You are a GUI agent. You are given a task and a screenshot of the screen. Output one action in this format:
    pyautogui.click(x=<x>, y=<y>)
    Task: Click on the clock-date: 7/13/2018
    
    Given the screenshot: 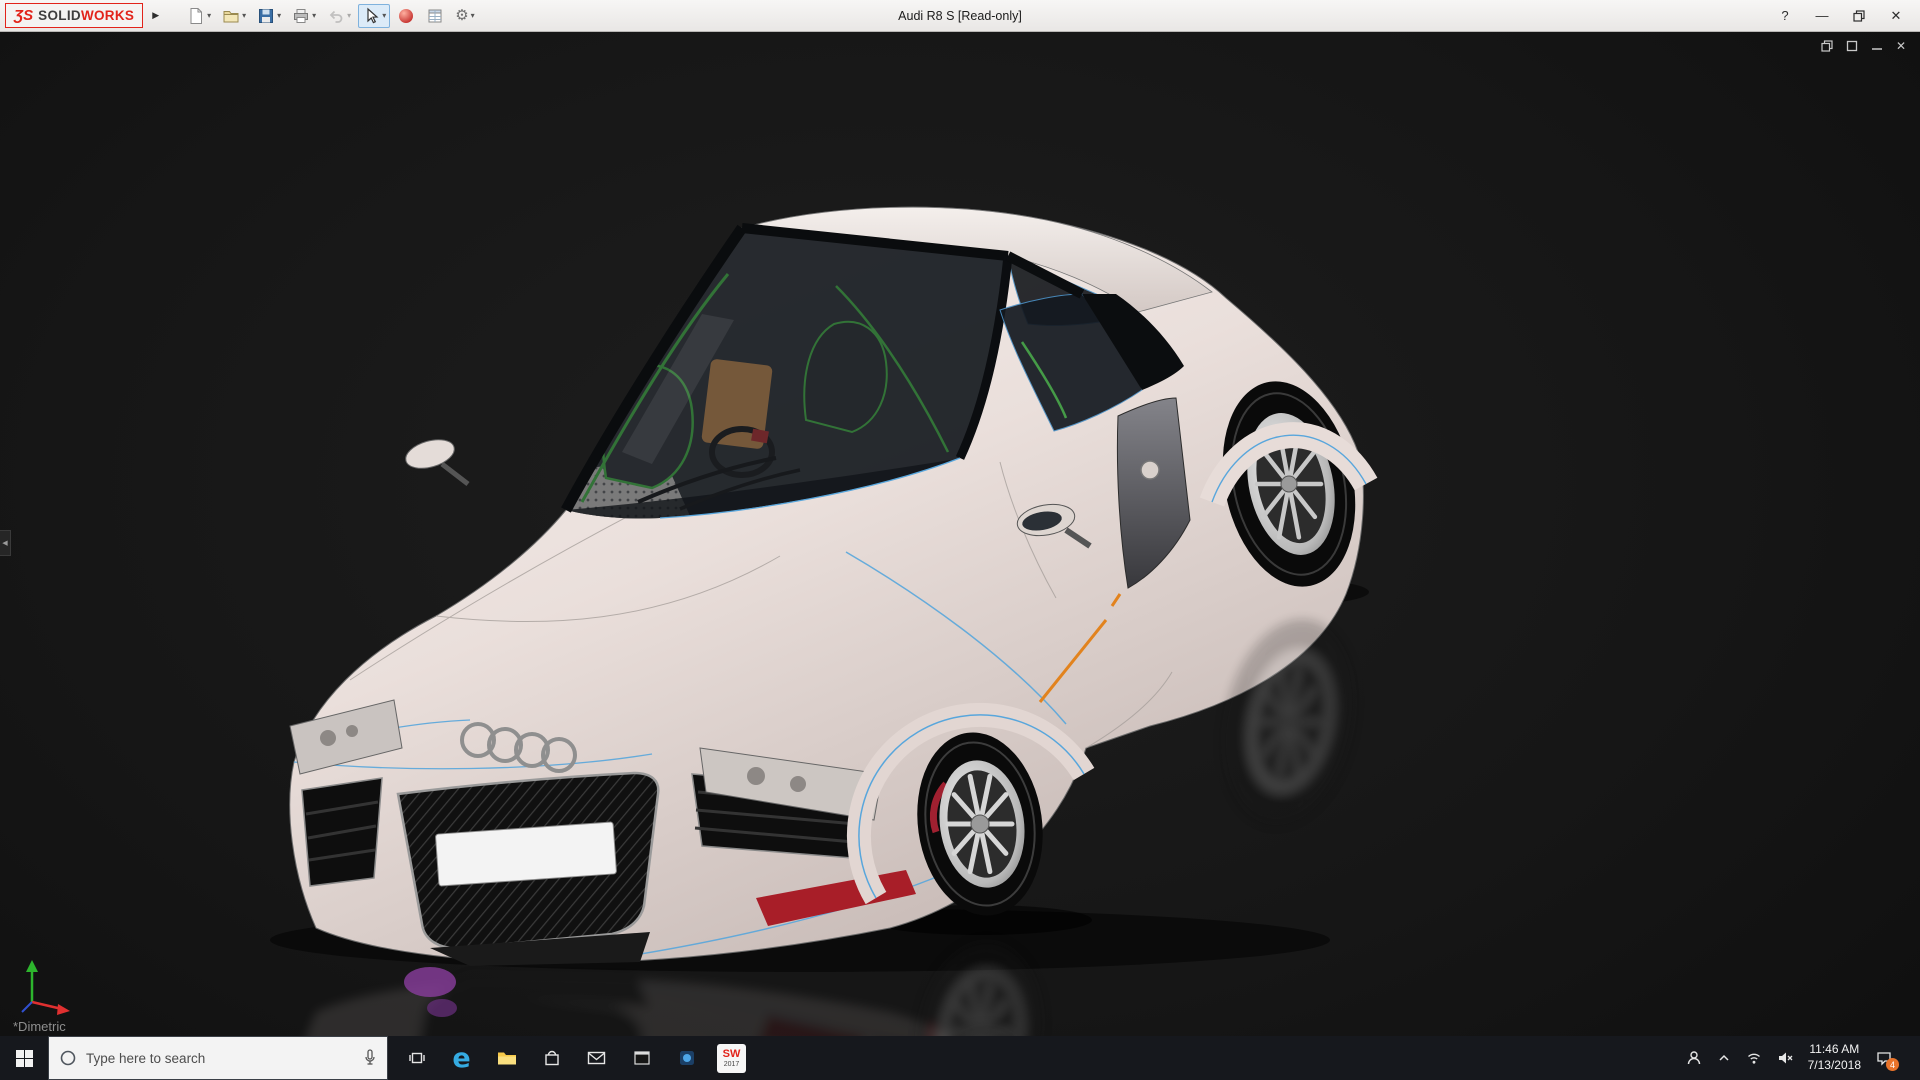 What is the action you would take?
    pyautogui.click(x=1834, y=1065)
    